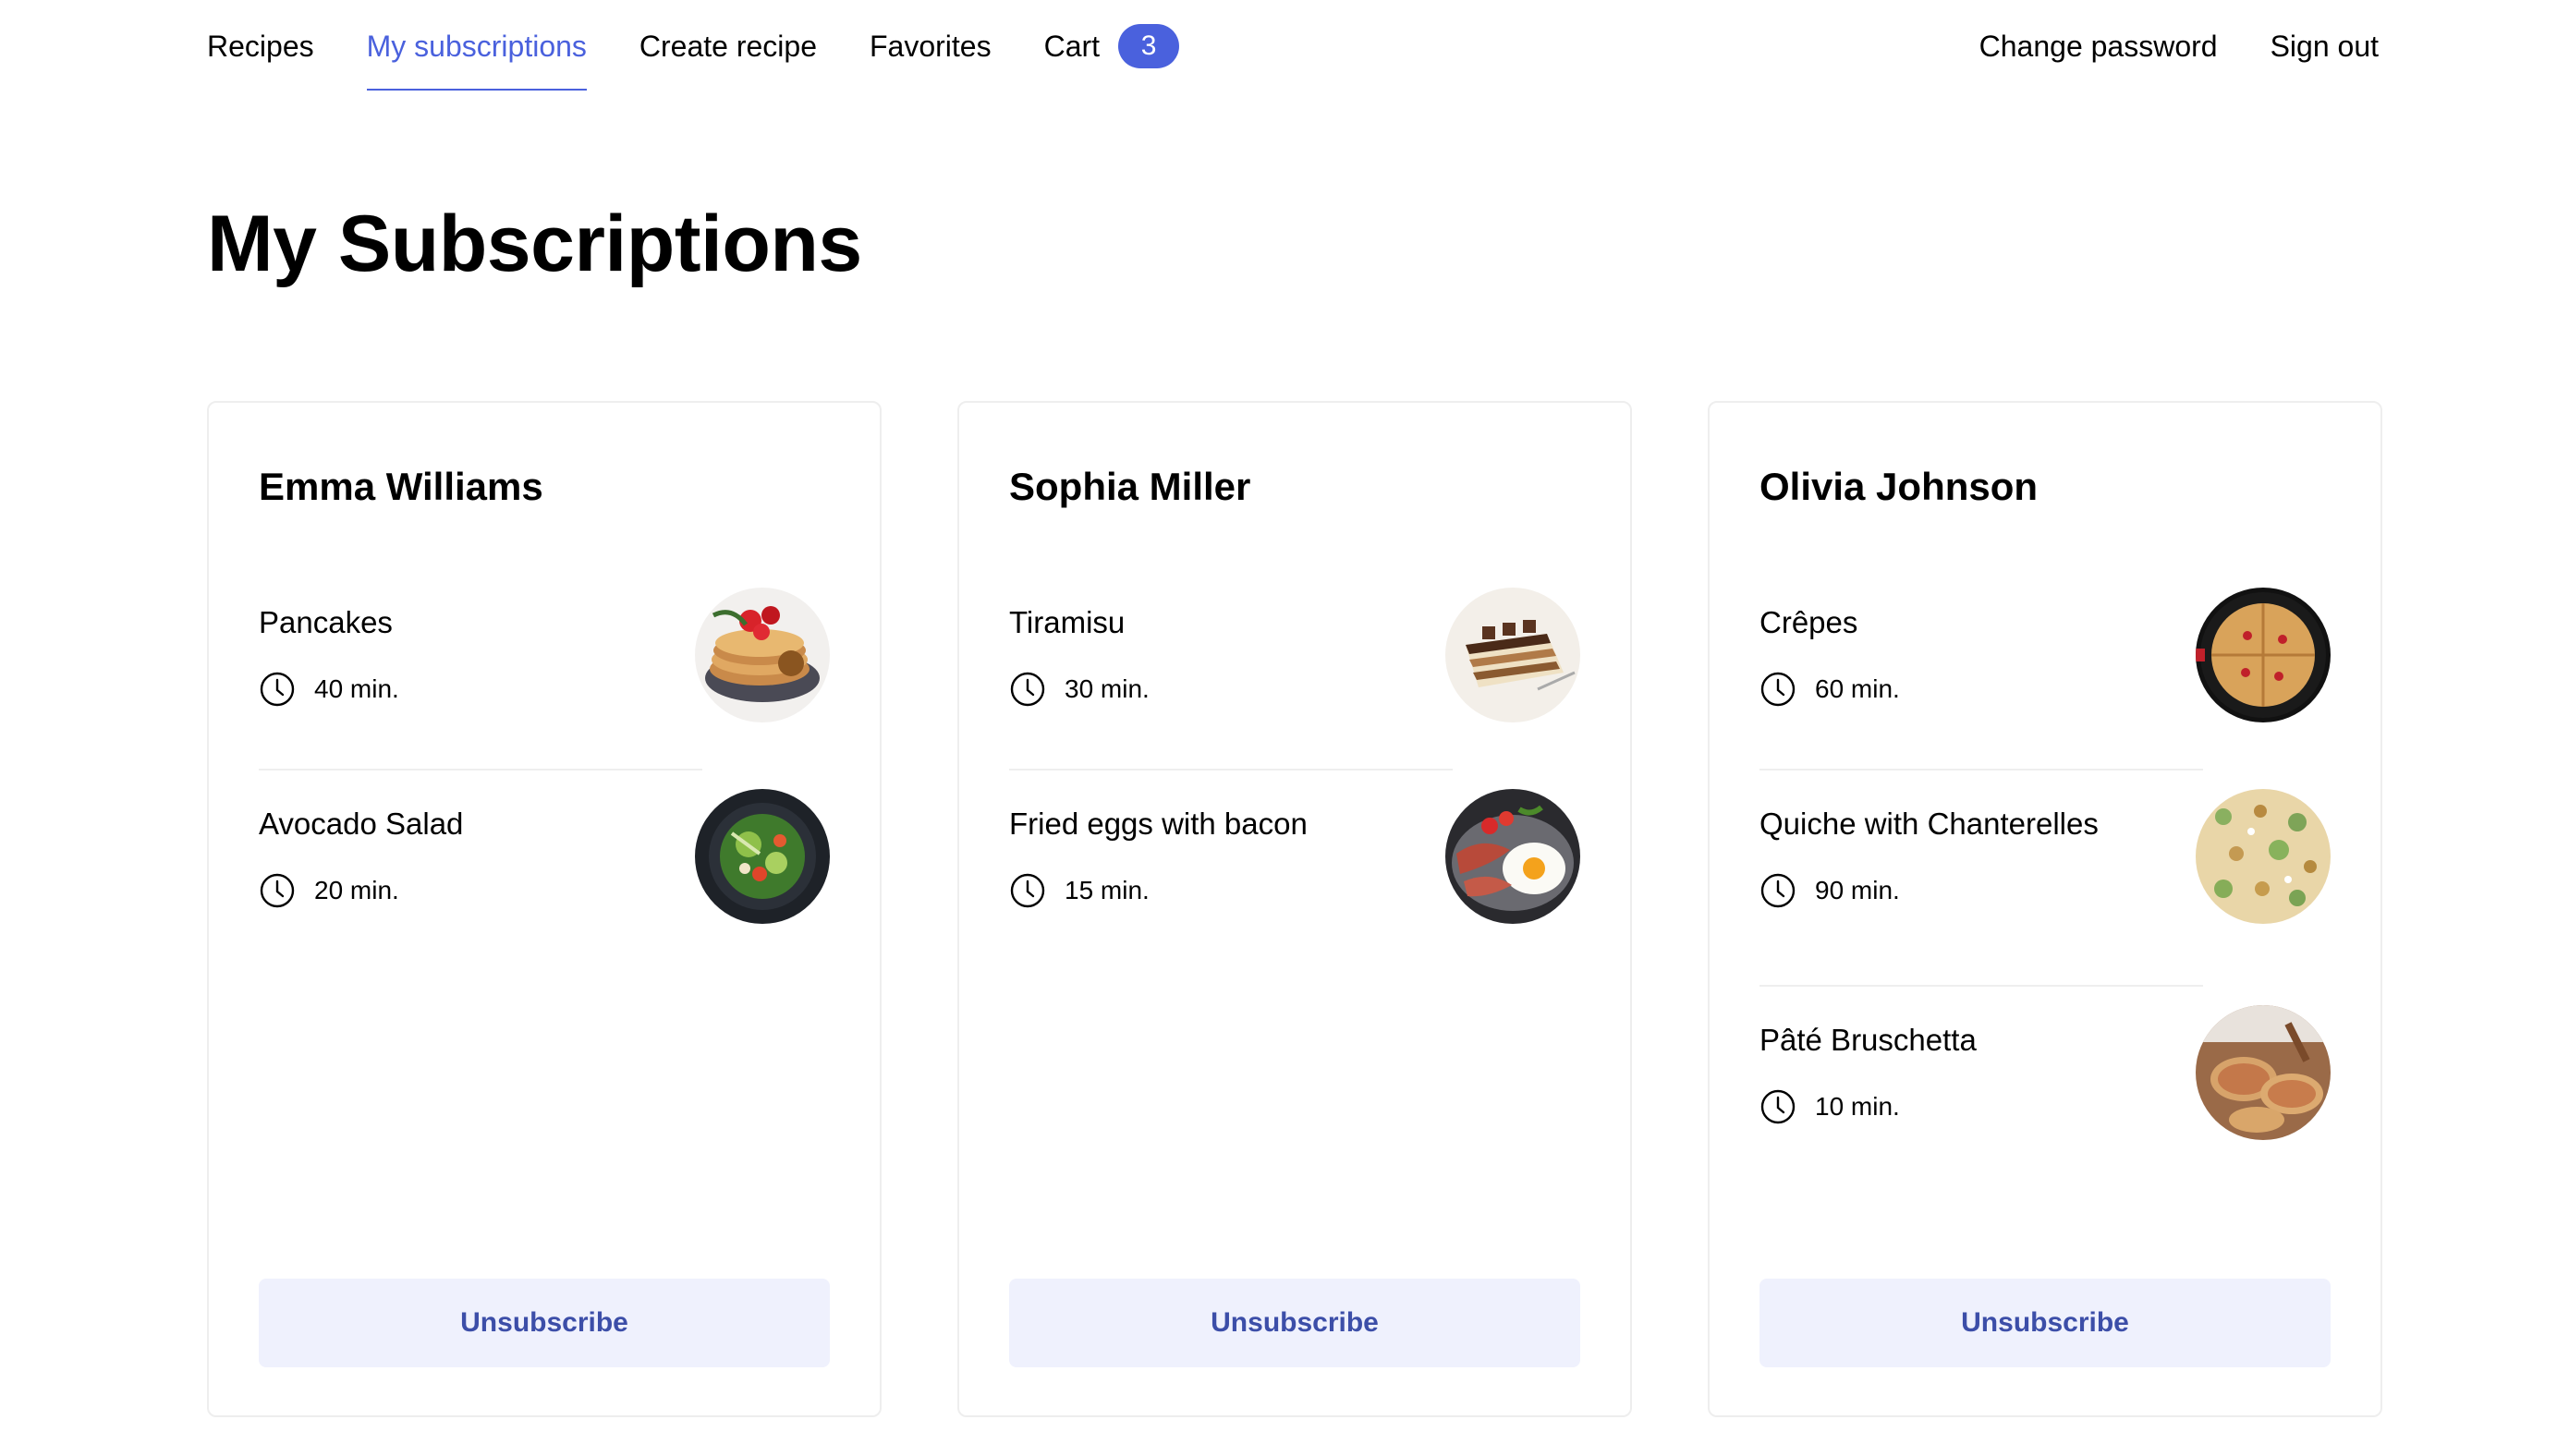 The width and height of the screenshot is (2569, 1456). Describe the element at coordinates (1227, 890) in the screenshot. I see `recipe-time: 15 min.` at that location.